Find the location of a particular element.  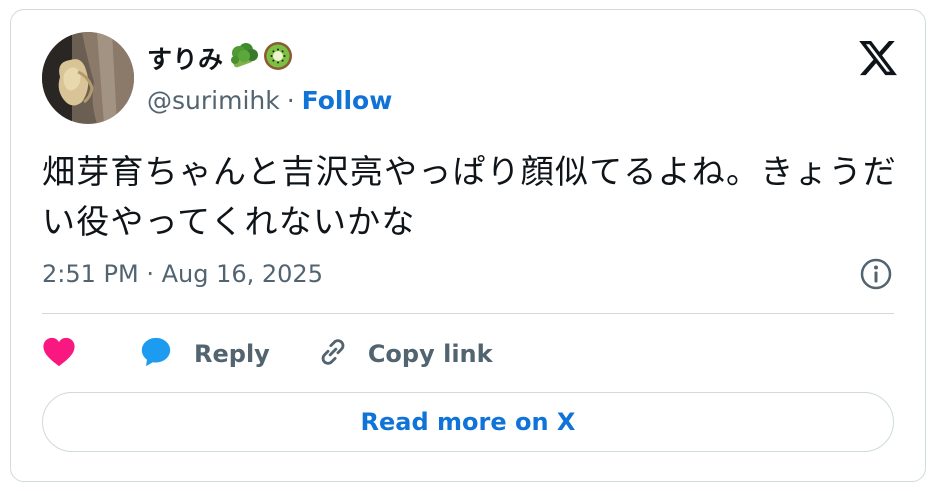

action-bar: Reply Copy link is located at coordinates (267, 354).